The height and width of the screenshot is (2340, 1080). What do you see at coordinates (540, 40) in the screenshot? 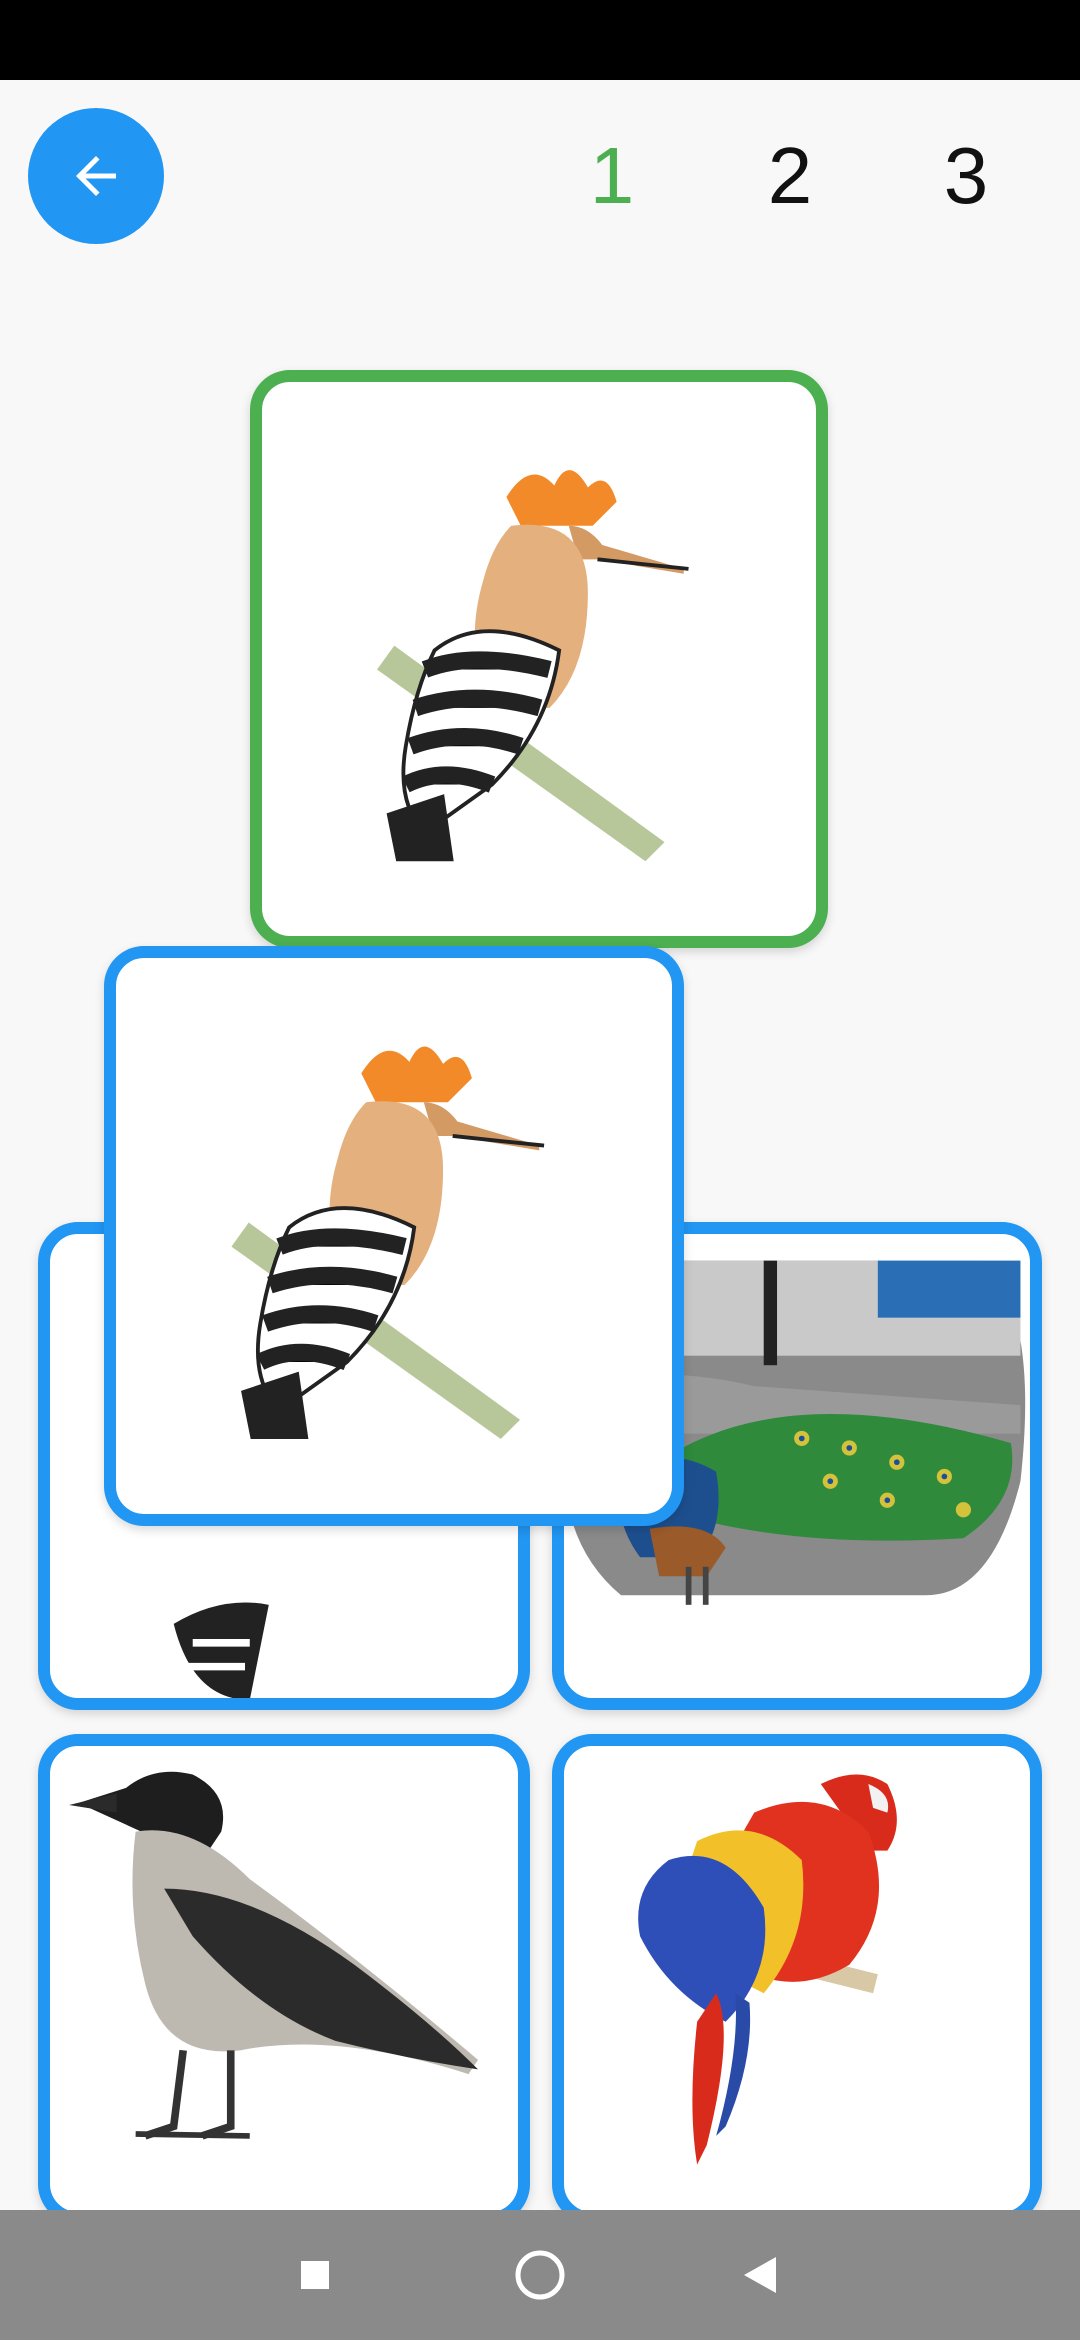
I see `status-bar` at bounding box center [540, 40].